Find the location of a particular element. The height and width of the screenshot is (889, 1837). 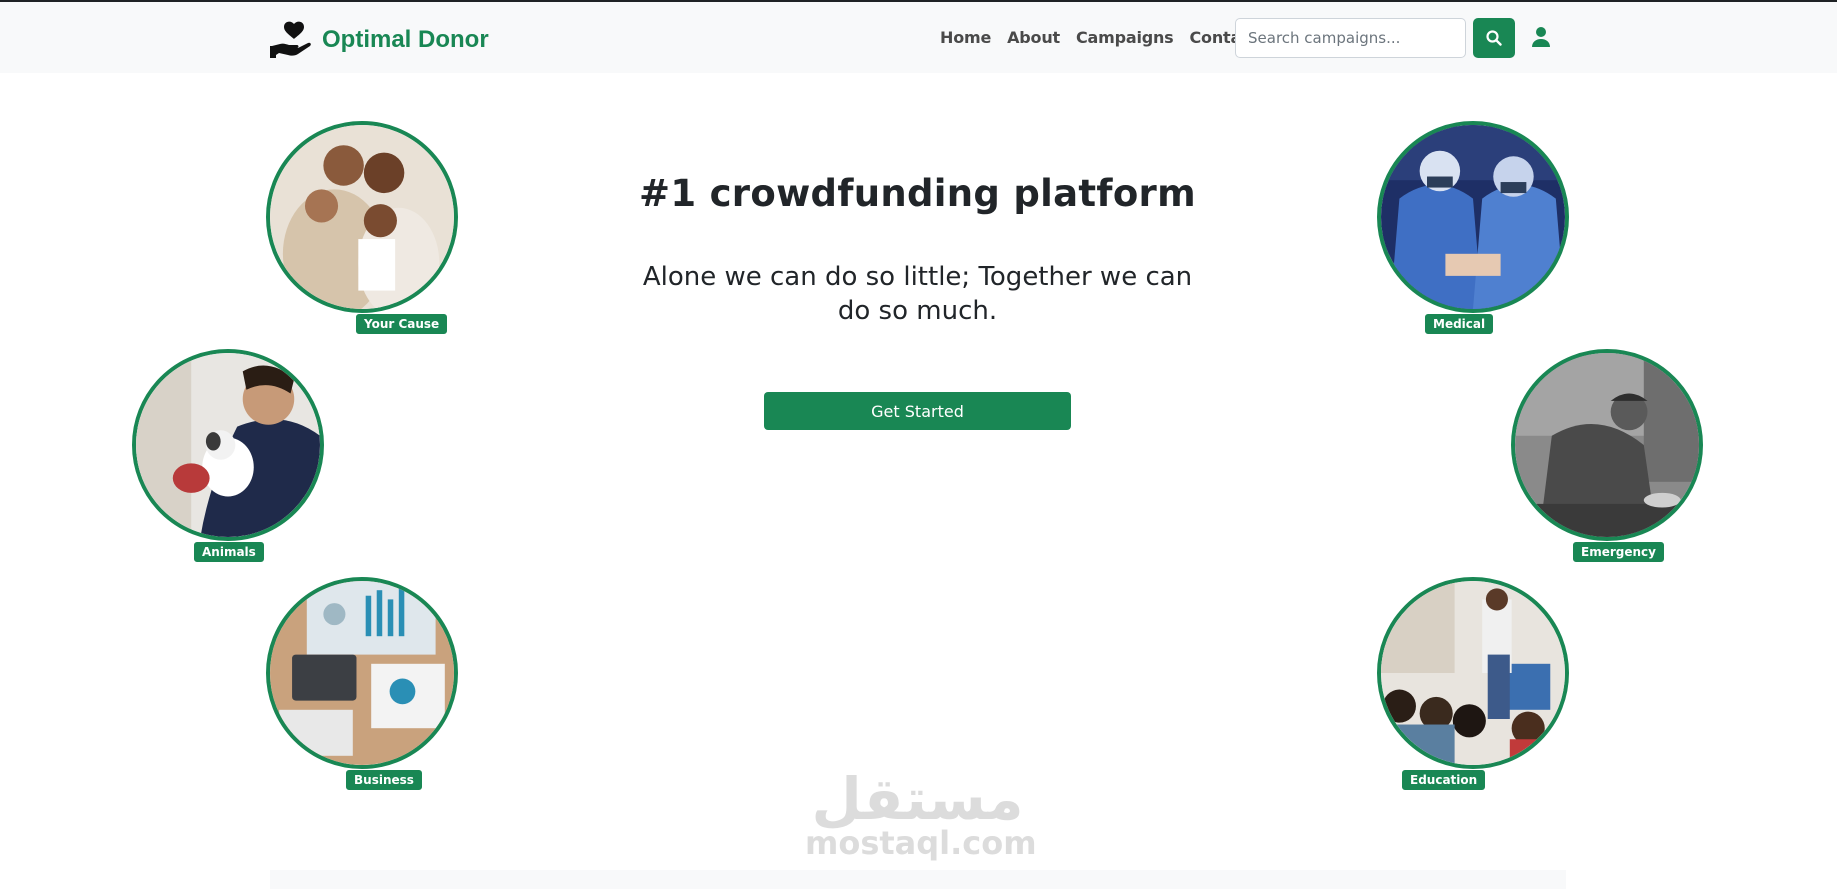

heart-hand-icon is located at coordinates (290, 39).